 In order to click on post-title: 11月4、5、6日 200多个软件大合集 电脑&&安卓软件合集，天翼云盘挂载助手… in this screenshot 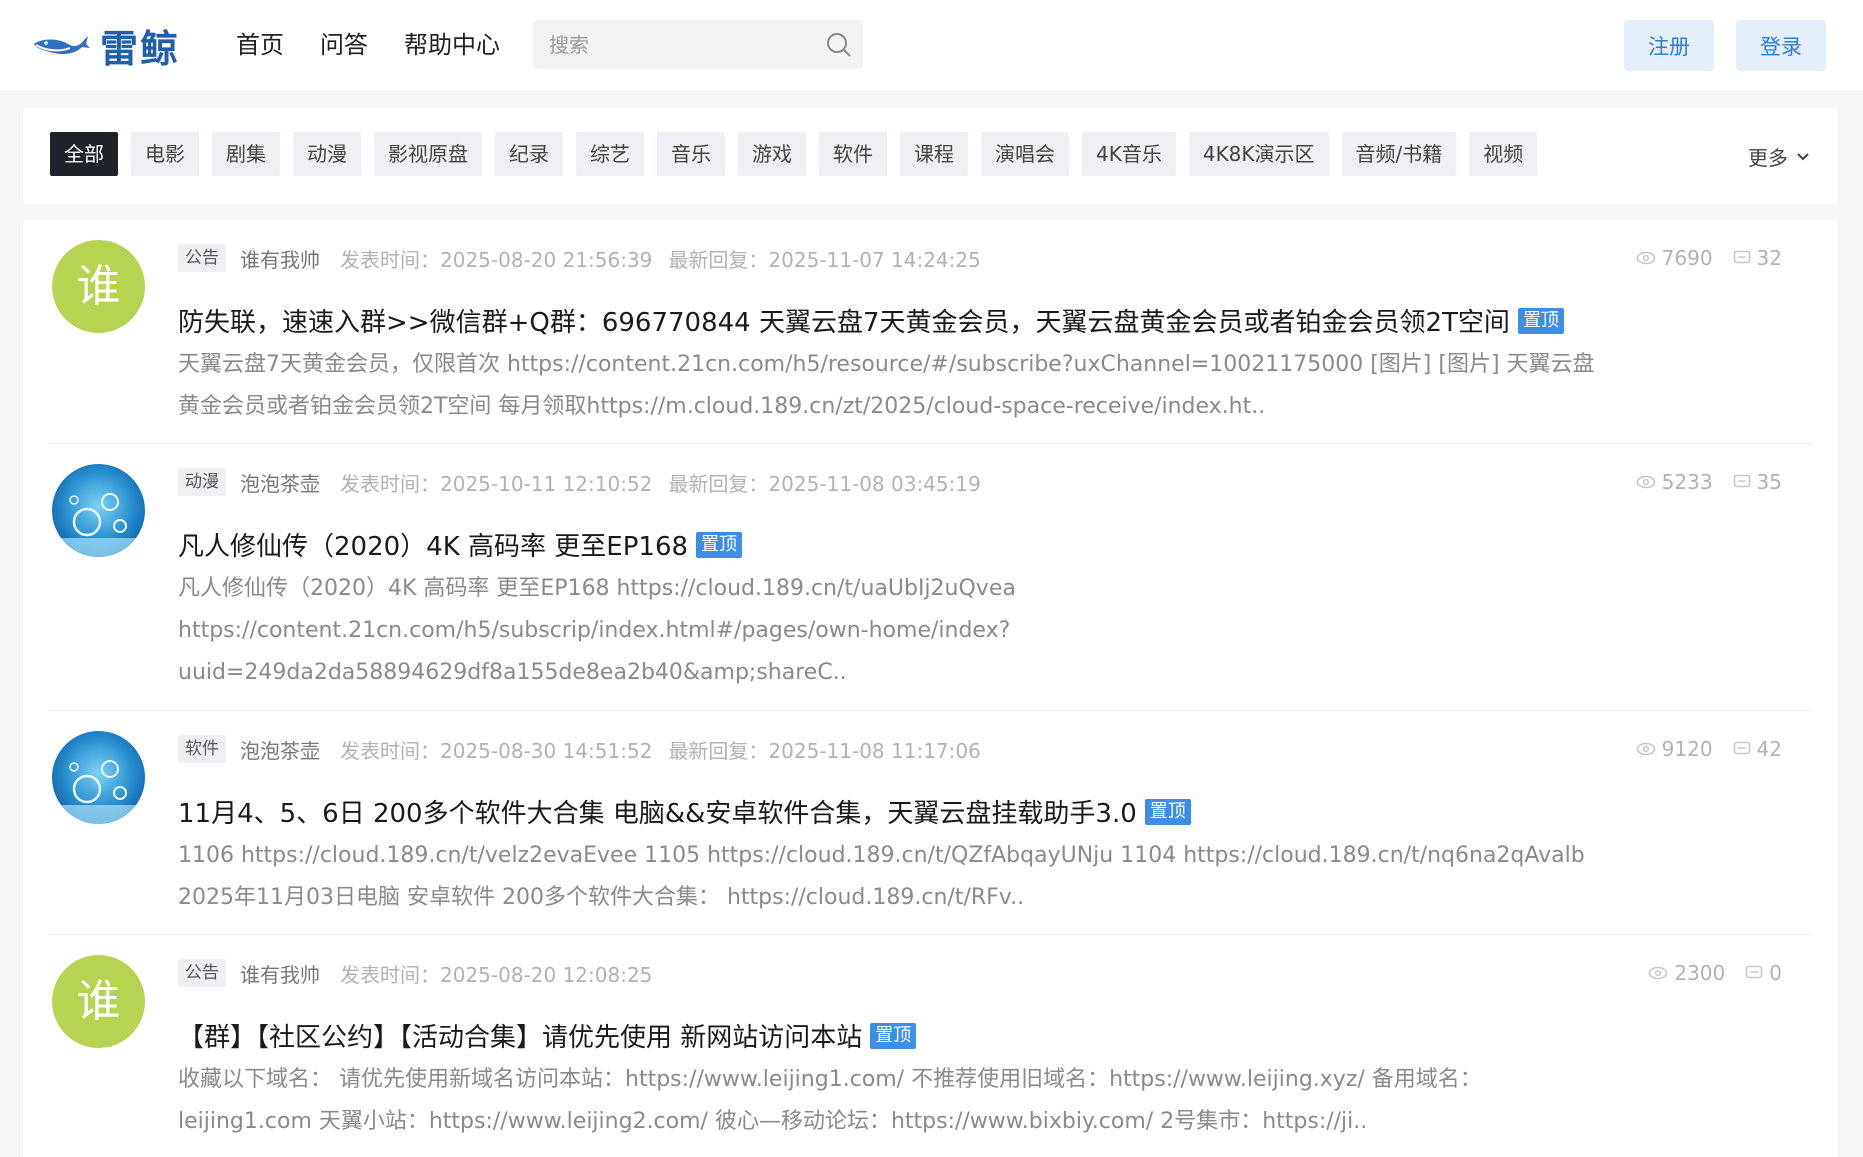, I will do `click(684, 811)`.